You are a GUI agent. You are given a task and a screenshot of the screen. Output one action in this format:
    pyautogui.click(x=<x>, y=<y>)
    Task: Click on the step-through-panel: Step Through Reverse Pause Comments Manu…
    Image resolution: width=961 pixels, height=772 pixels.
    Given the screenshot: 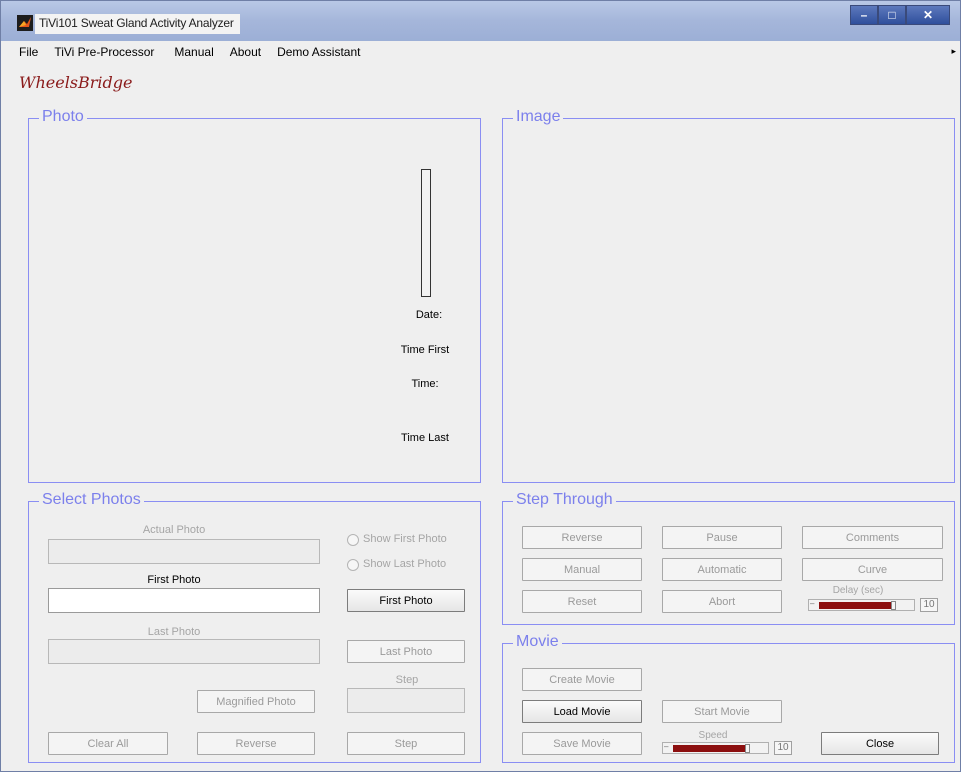 What is the action you would take?
    pyautogui.click(x=728, y=558)
    